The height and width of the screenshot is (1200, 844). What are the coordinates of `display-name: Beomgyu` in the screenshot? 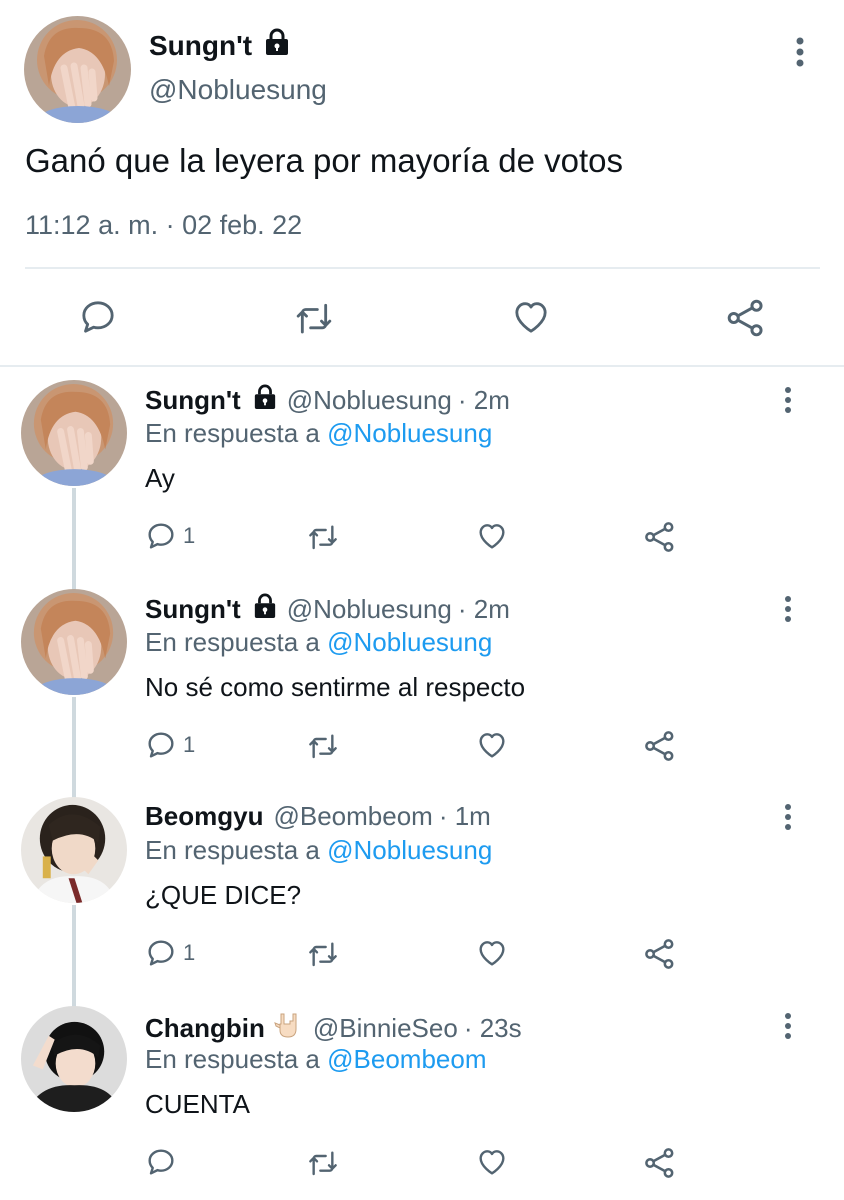 It's located at (204, 816).